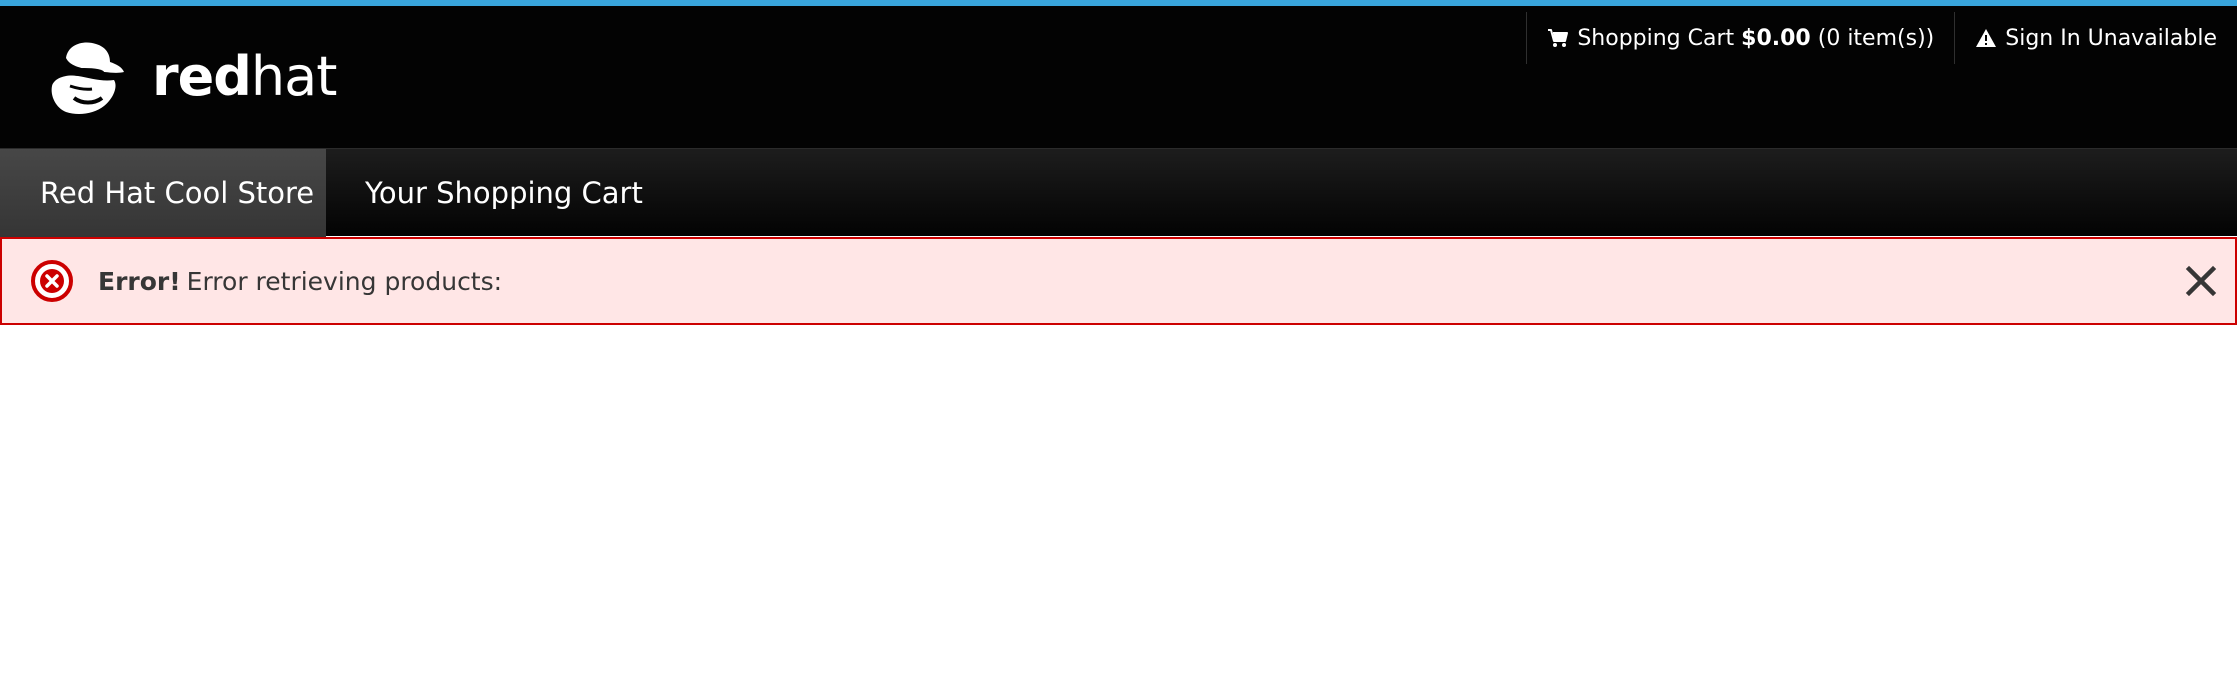 This screenshot has height=676, width=2237. I want to click on alert-message: Error! Error retrieving products:, so click(300, 281).